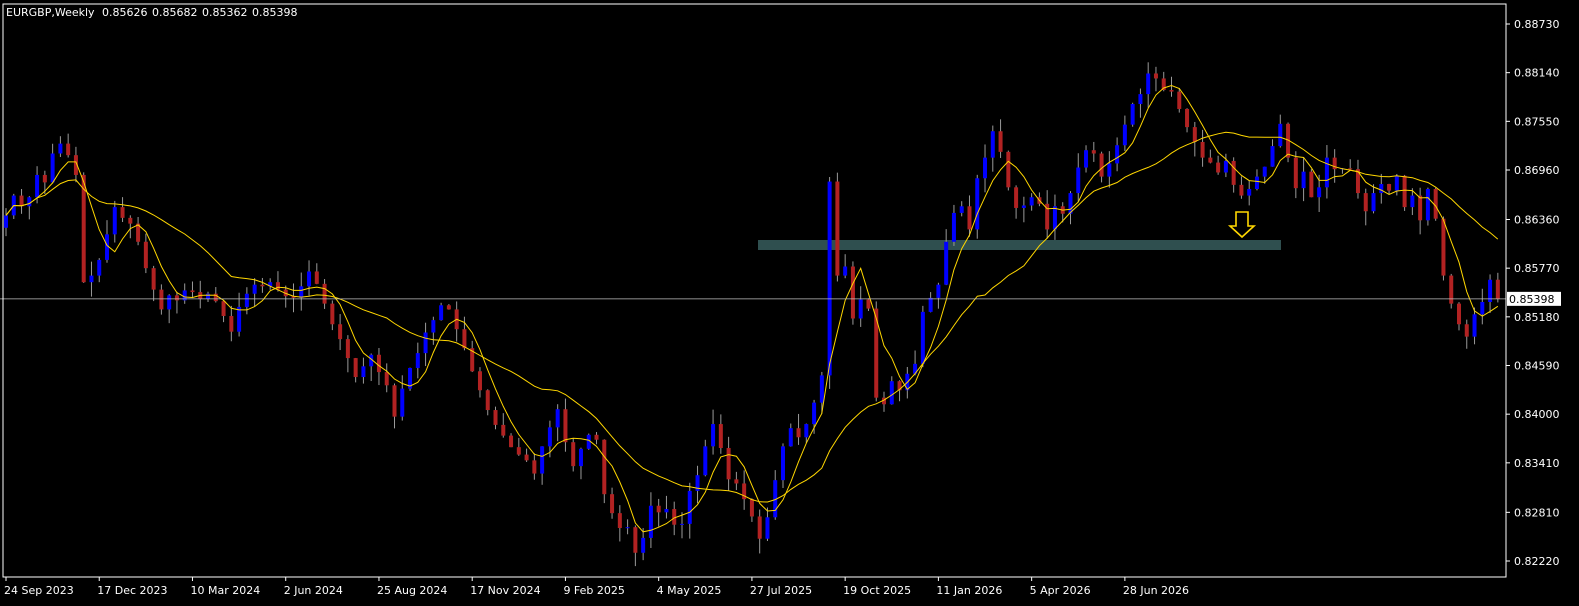  I want to click on ohlc-open: 0.85626, so click(125, 12).